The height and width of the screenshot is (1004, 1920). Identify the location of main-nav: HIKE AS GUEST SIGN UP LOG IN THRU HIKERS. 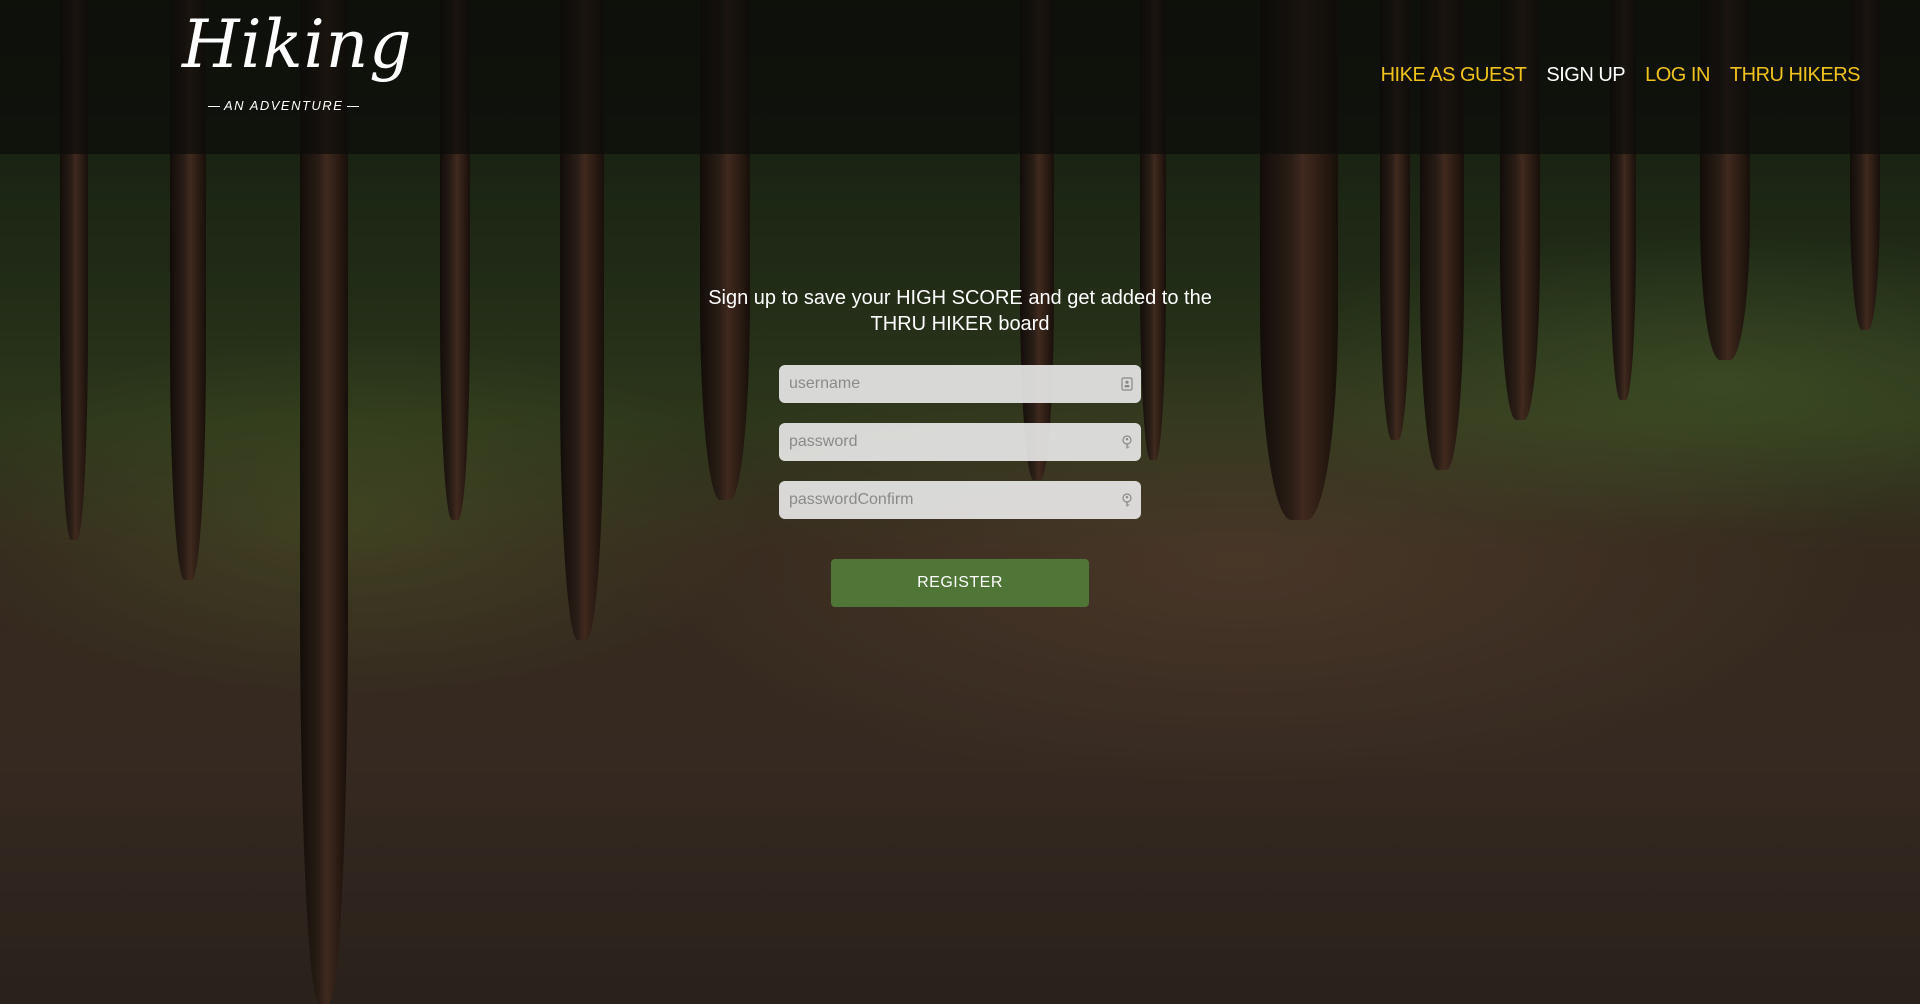
(1621, 75).